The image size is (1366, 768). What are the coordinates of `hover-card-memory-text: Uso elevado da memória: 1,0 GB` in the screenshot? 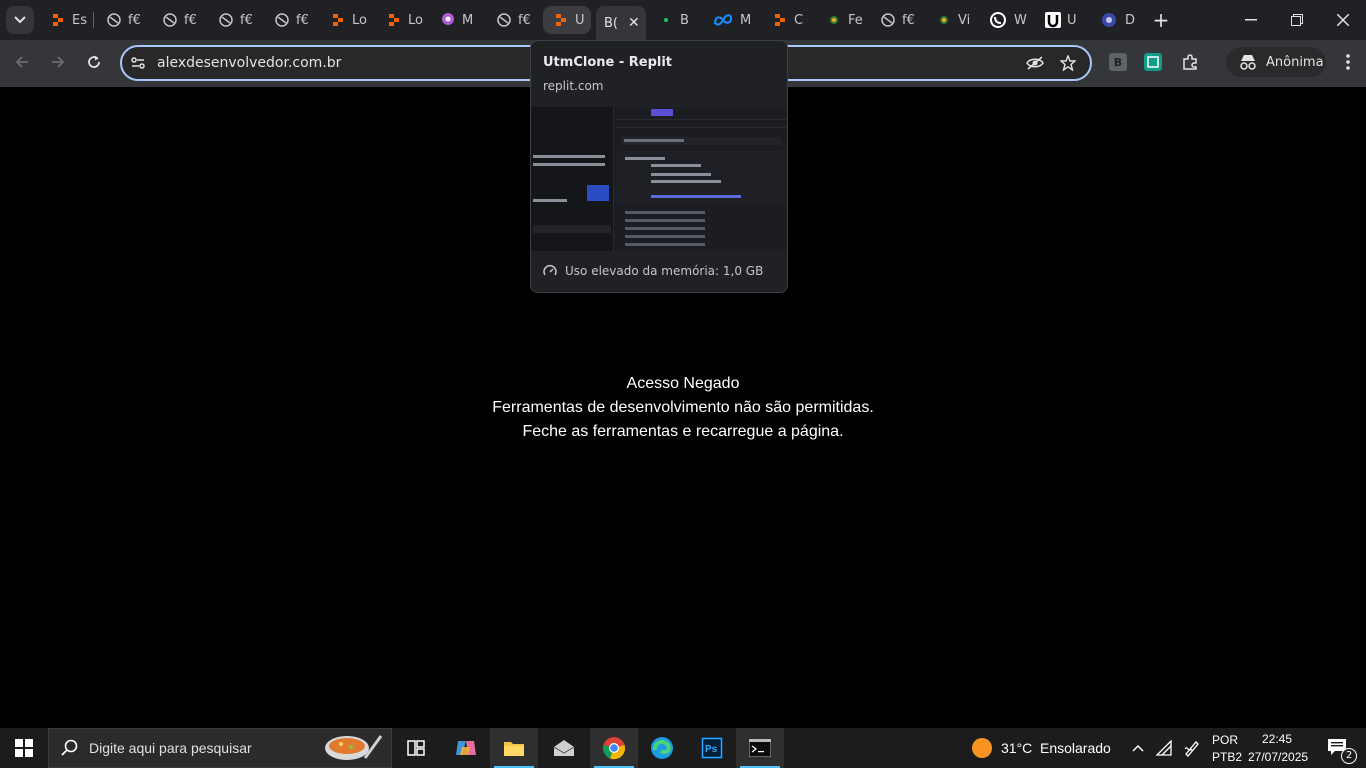 It's located at (664, 271).